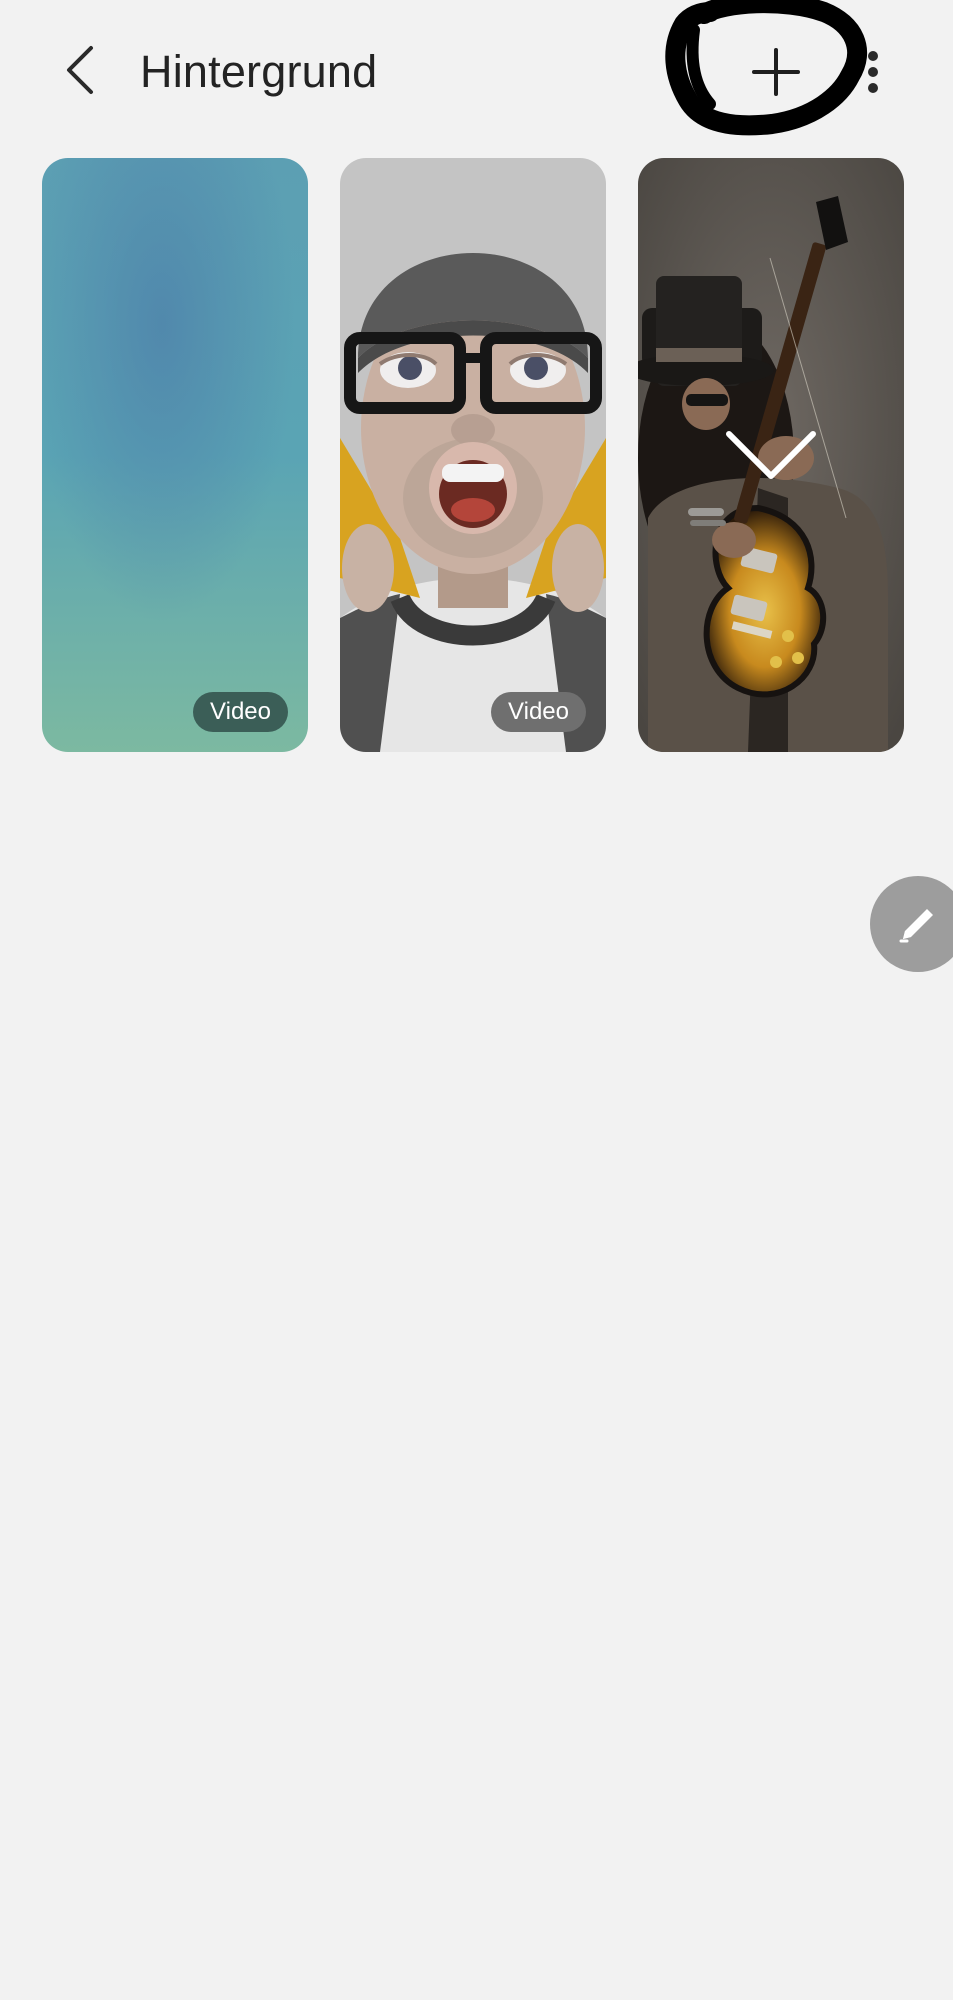 This screenshot has width=953, height=2000. I want to click on chevron-left-icon, so click(80, 70).